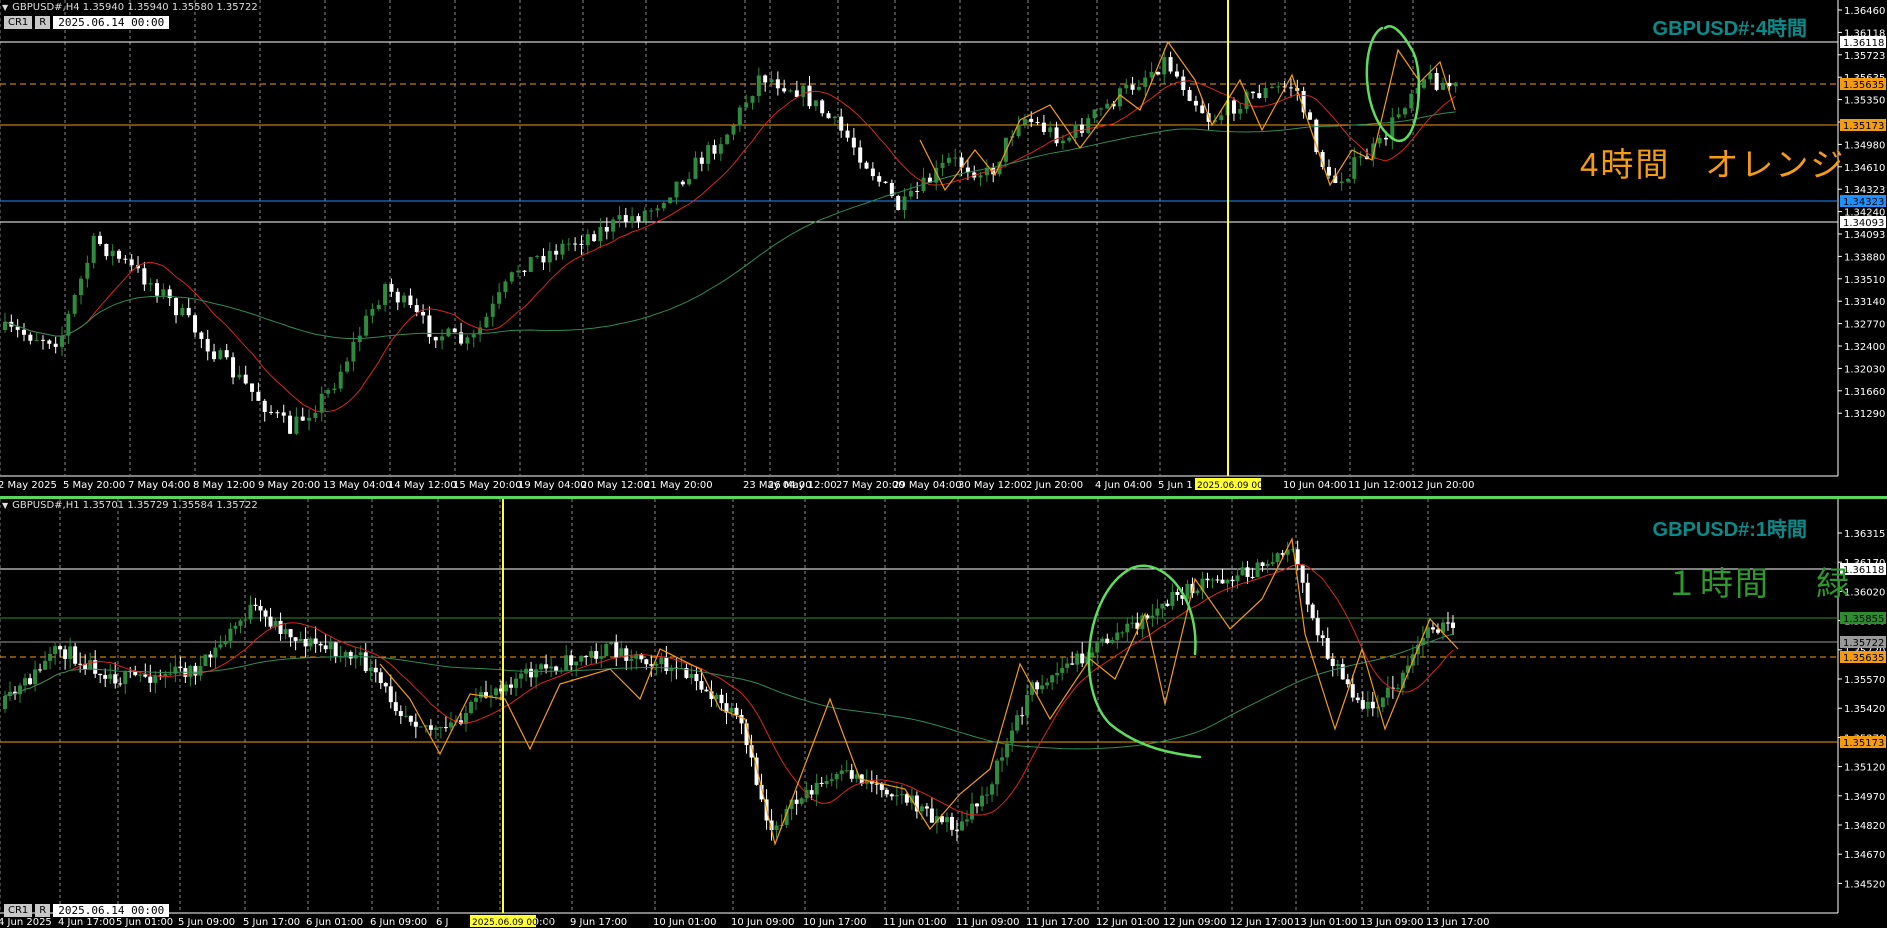 Image resolution: width=1887 pixels, height=928 pixels. I want to click on time-label: 6 Jun 01:00, so click(334, 922).